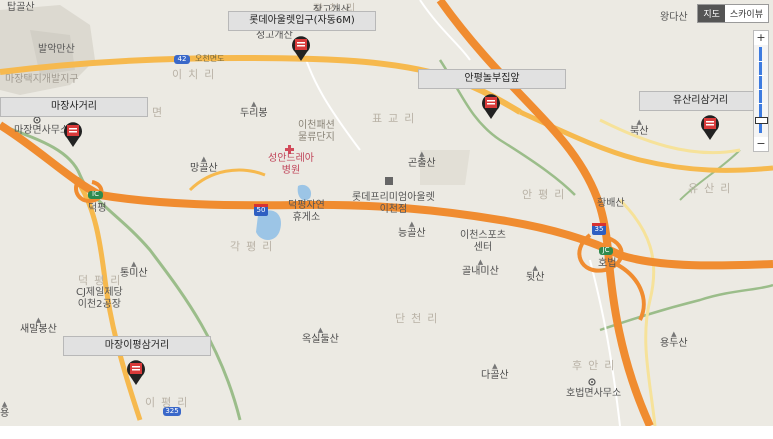 Image resolution: width=773 pixels, height=439 pixels. I want to click on zoom-slider-handle, so click(761, 120).